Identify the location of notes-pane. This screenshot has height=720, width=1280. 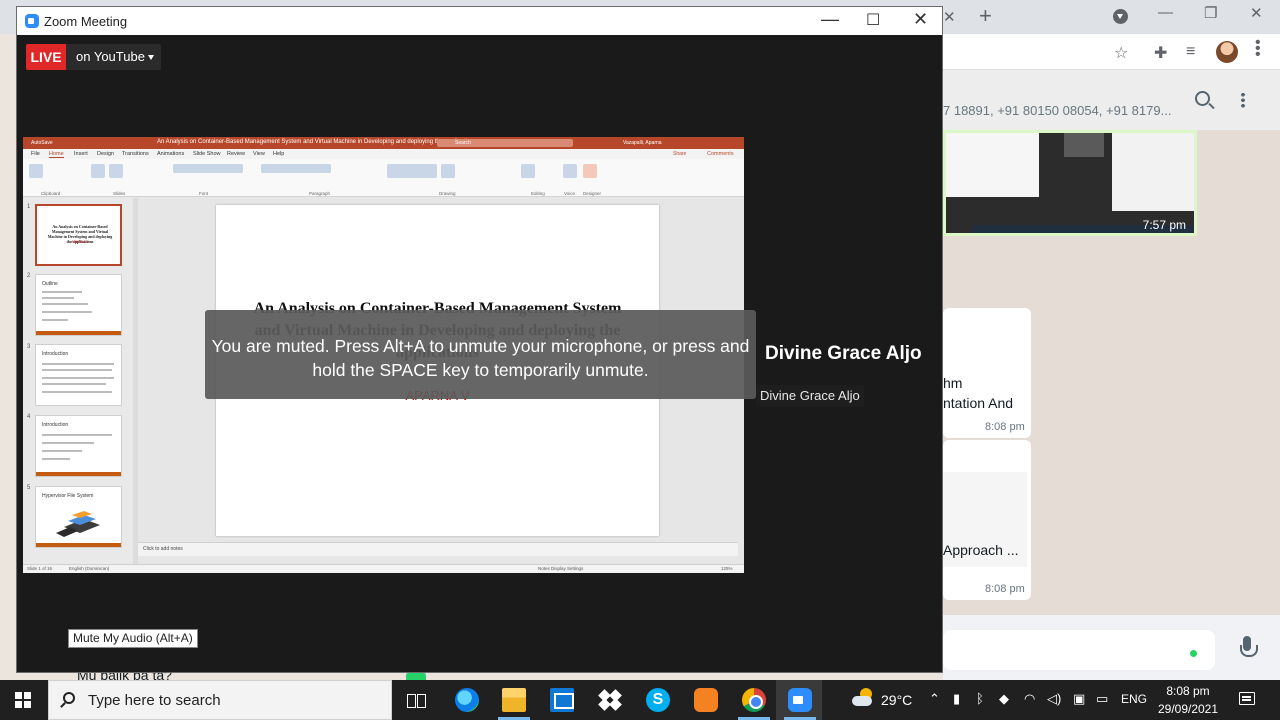
(438, 549).